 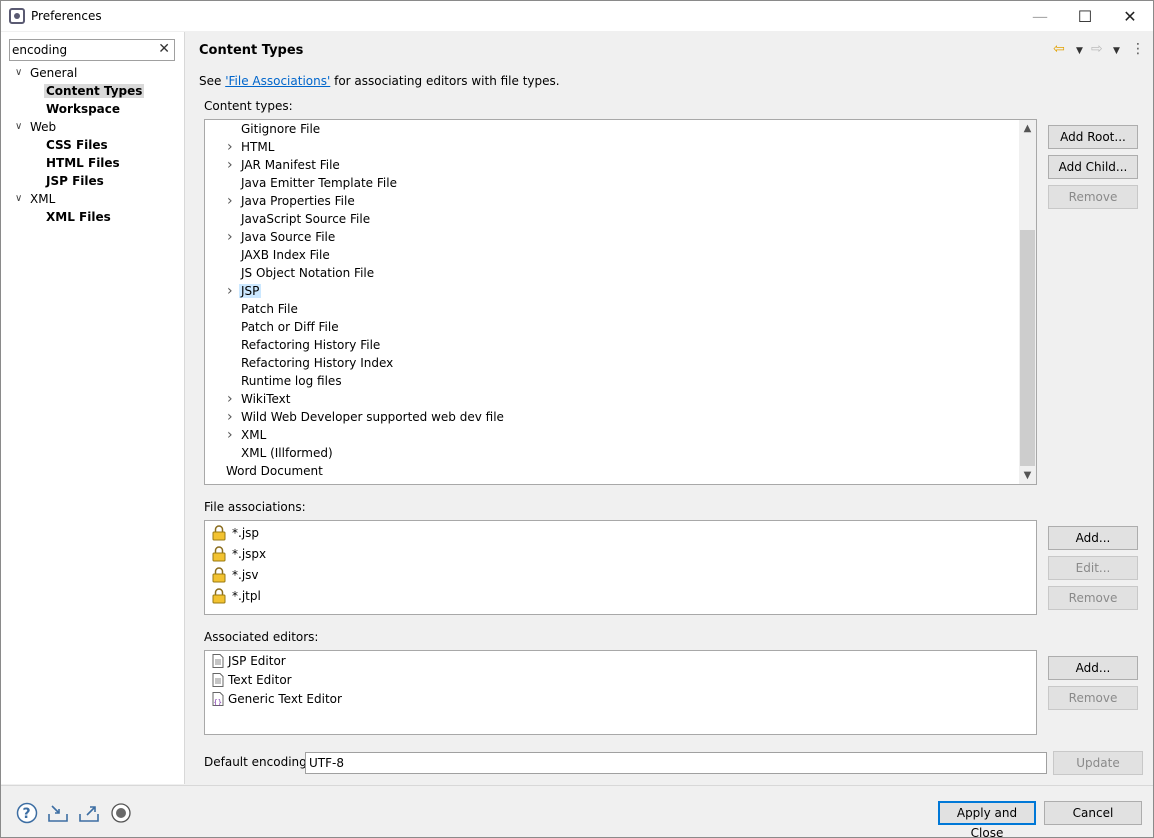 What do you see at coordinates (89, 813) in the screenshot?
I see `export-icon` at bounding box center [89, 813].